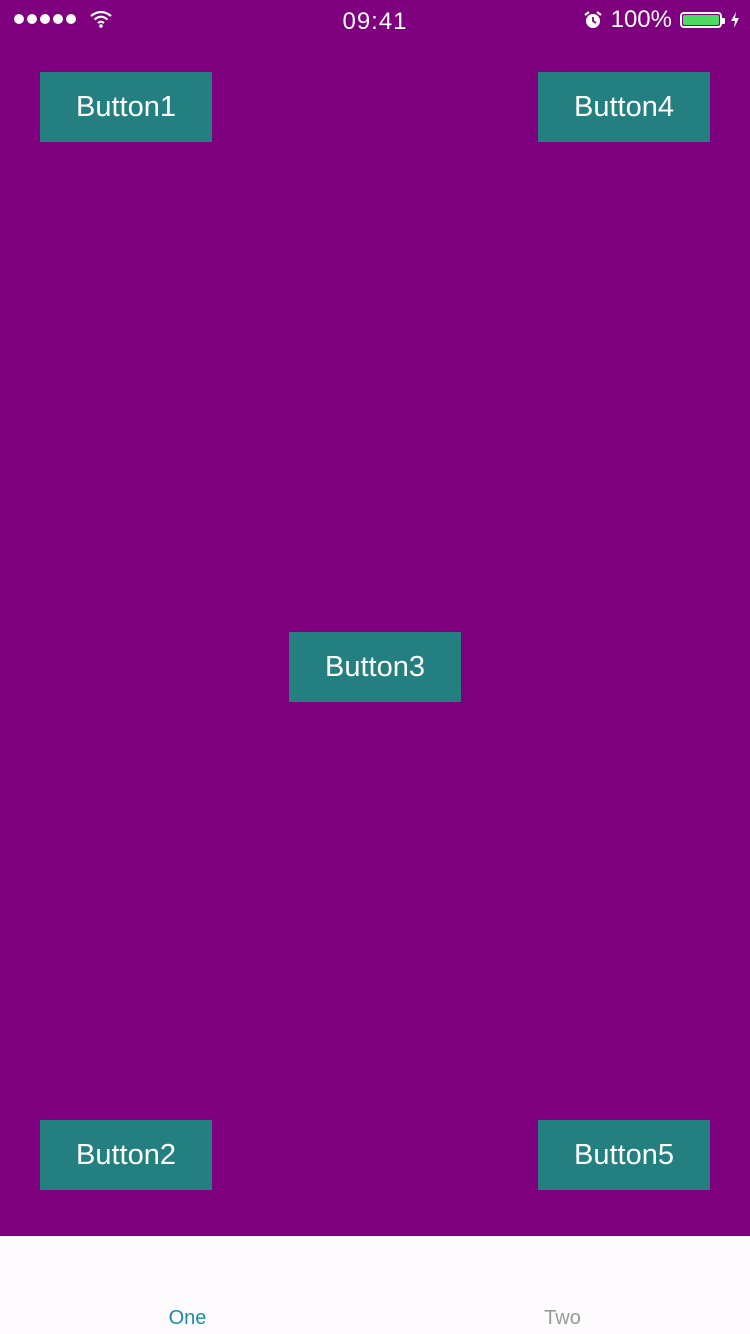  I want to click on battery-icon, so click(702, 20).